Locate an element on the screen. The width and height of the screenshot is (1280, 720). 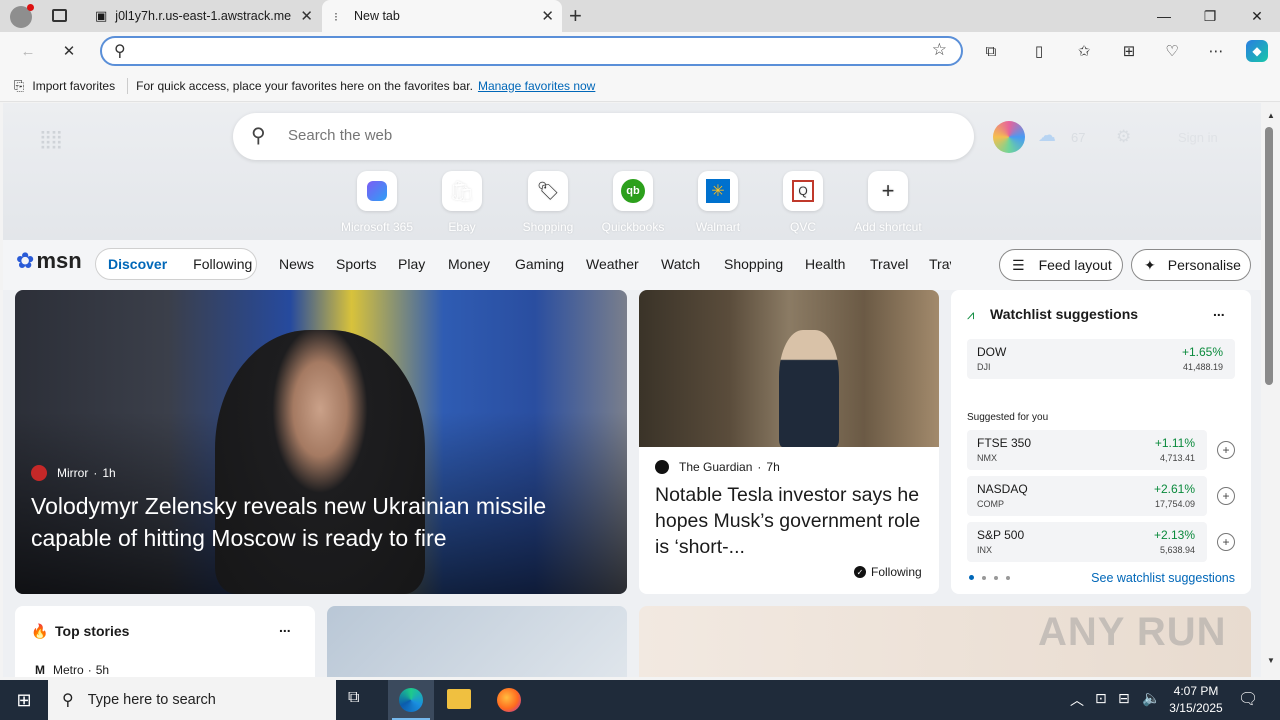
sparkle-icon: ✦ is located at coordinates (1150, 264).